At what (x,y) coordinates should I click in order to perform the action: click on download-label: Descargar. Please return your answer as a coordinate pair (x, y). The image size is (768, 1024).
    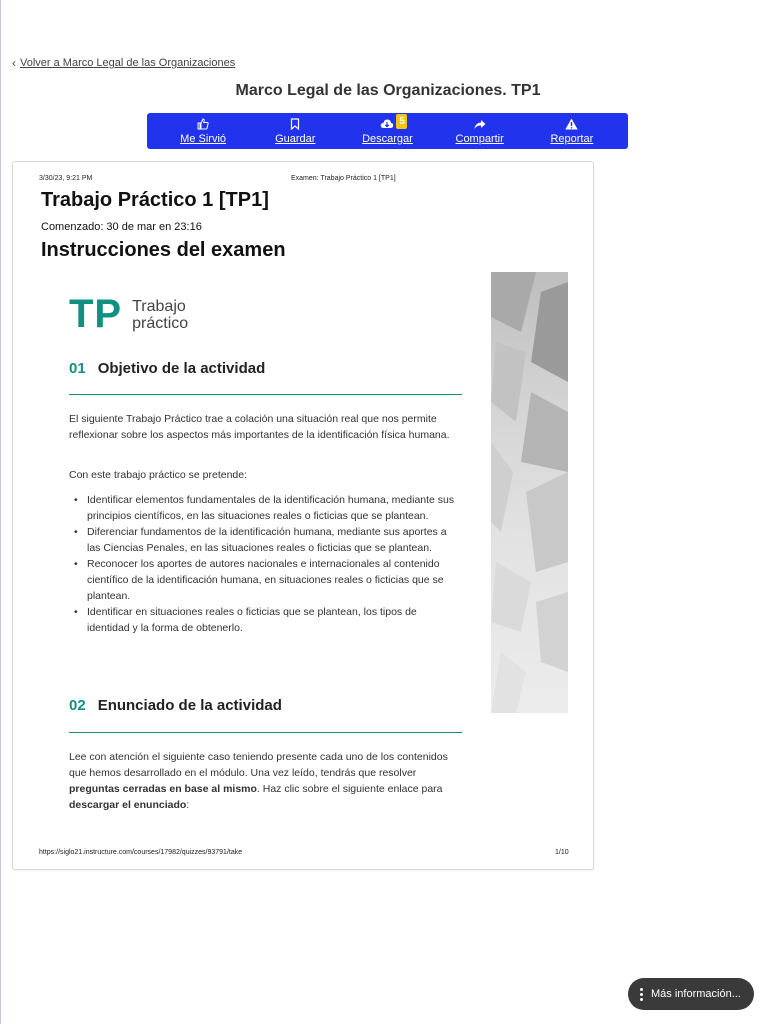
    Looking at the image, I should click on (387, 138).